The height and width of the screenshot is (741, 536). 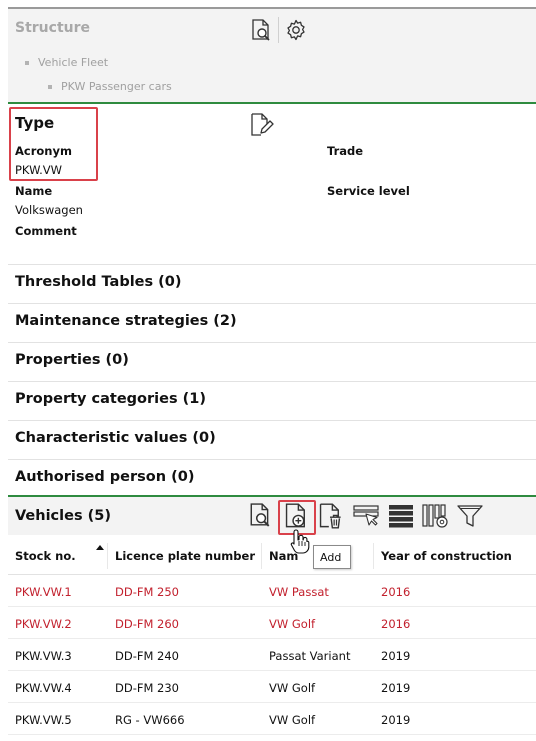 I want to click on vehicles-header: Vehicles (5), so click(x=272, y=516).